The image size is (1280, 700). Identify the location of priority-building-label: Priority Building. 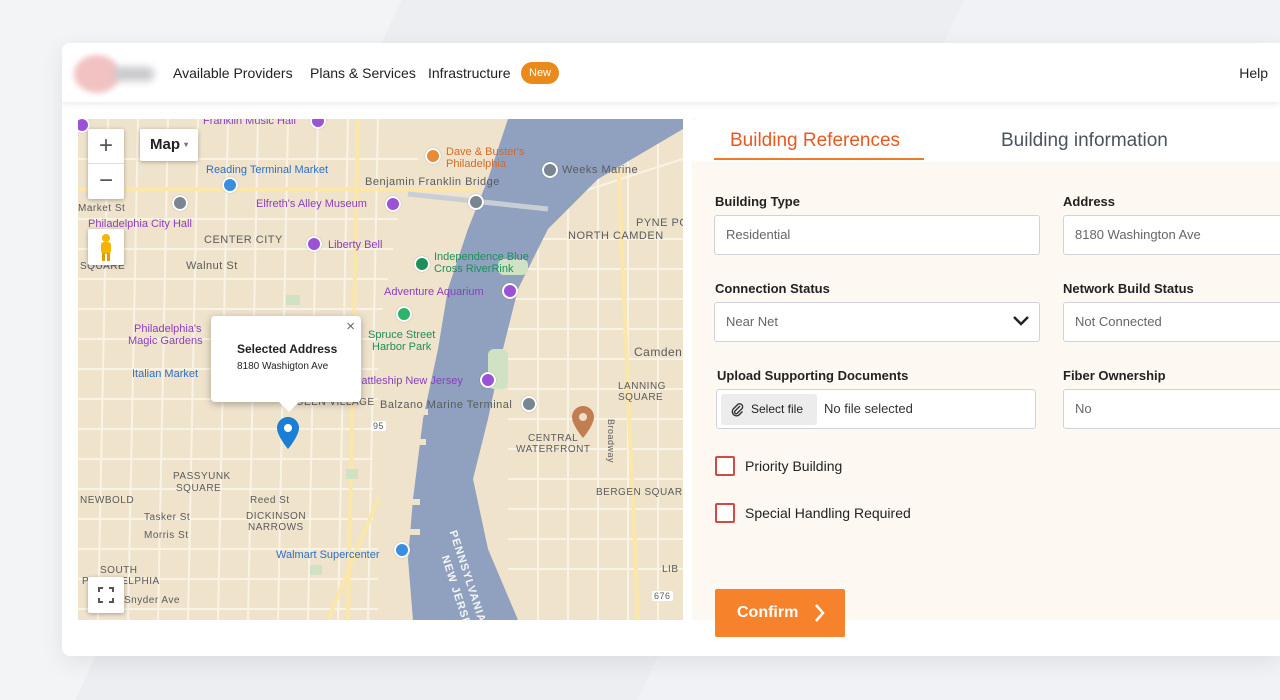
(794, 466).